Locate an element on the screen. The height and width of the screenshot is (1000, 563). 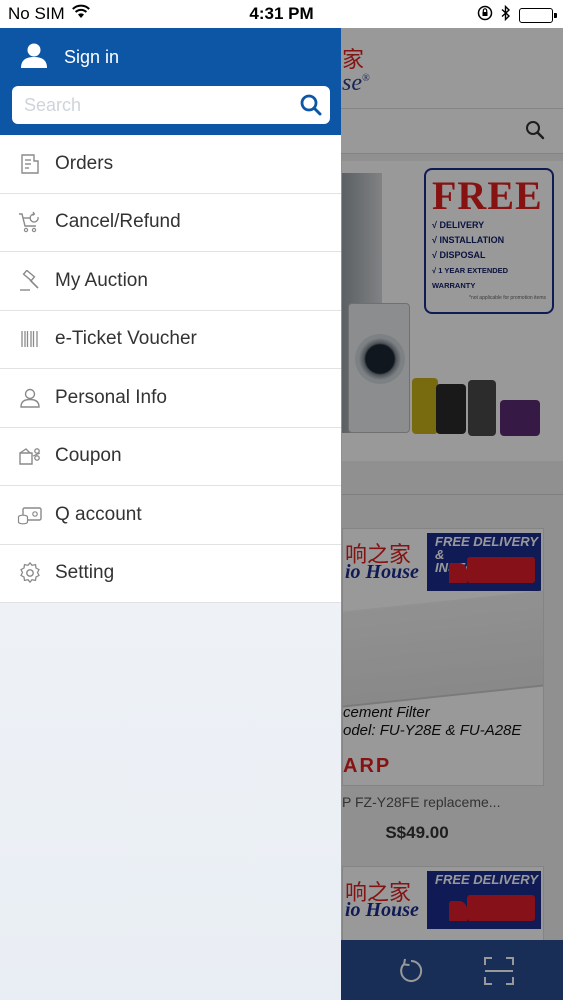
menu-item-q-account: Q account is located at coordinates (170, 515).